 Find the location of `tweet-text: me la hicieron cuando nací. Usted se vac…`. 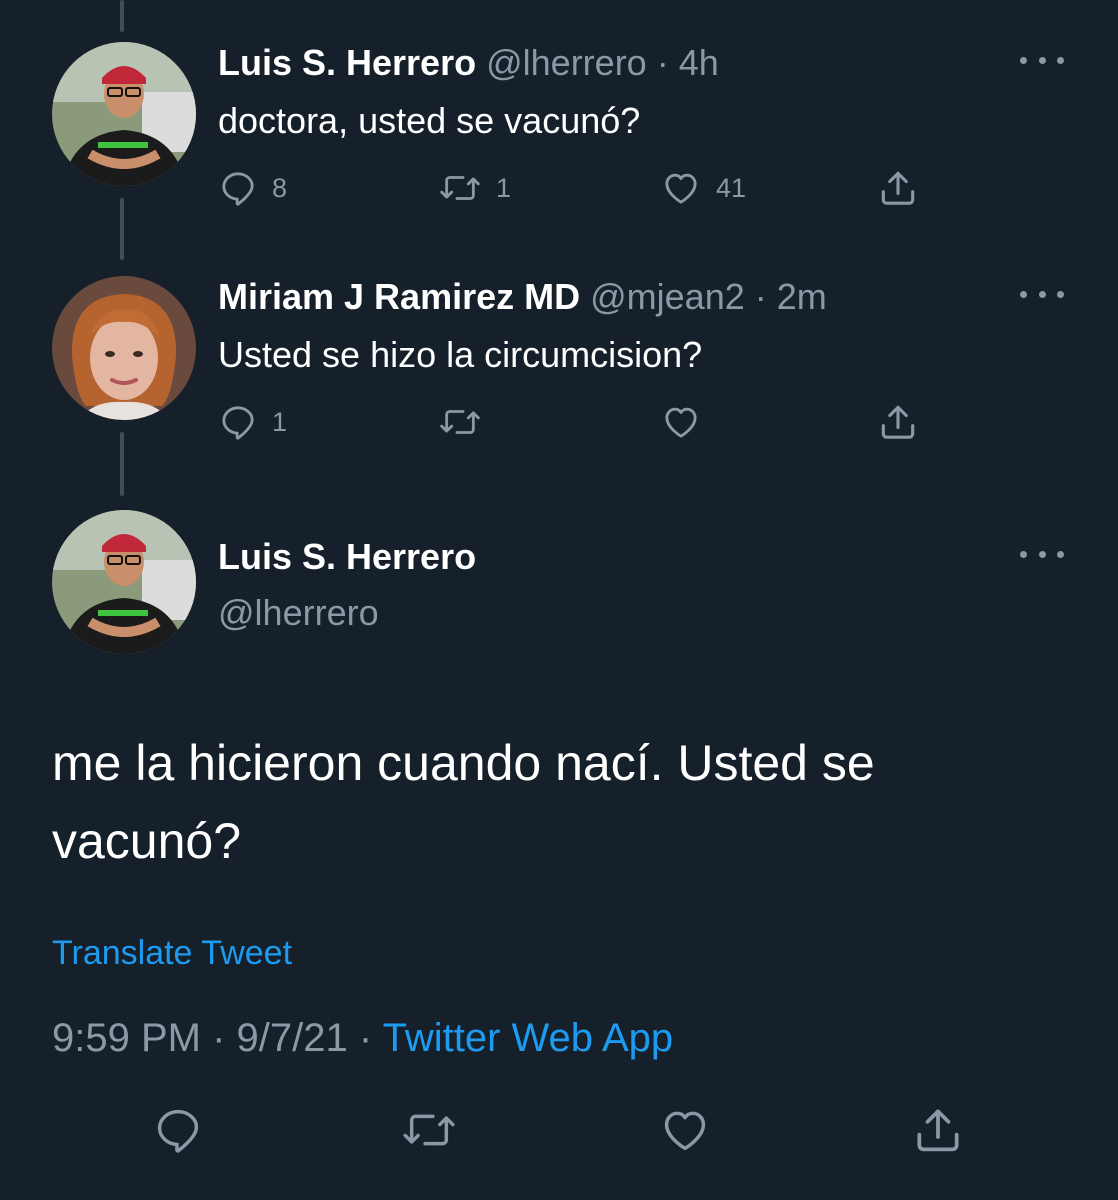

tweet-text: me la hicieron cuando nací. Usted se vac… is located at coordinates (463, 802).